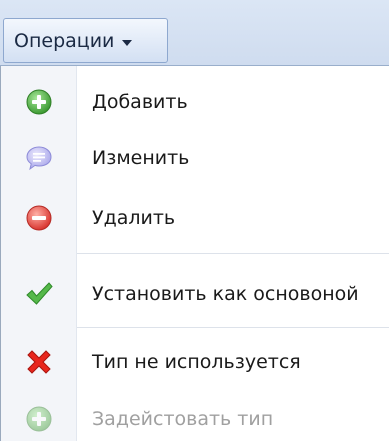 The width and height of the screenshot is (389, 447). I want to click on menu-item-label: Удалить, so click(134, 218).